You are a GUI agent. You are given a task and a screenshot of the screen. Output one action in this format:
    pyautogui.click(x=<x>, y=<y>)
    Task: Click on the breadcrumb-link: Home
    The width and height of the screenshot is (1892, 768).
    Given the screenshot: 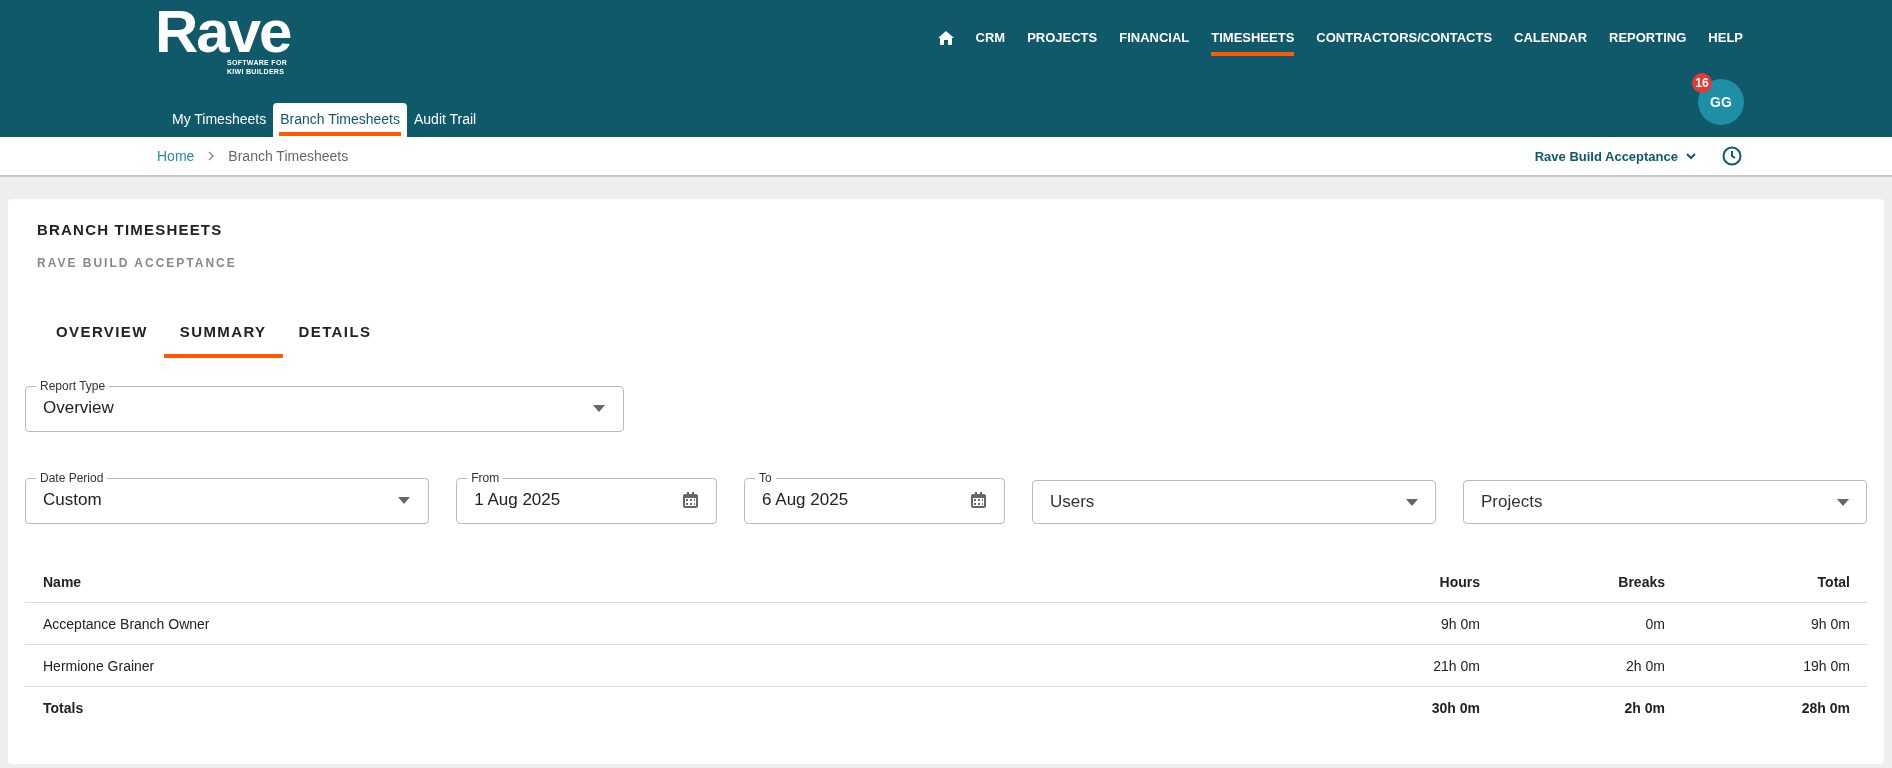 What is the action you would take?
    pyautogui.click(x=176, y=156)
    